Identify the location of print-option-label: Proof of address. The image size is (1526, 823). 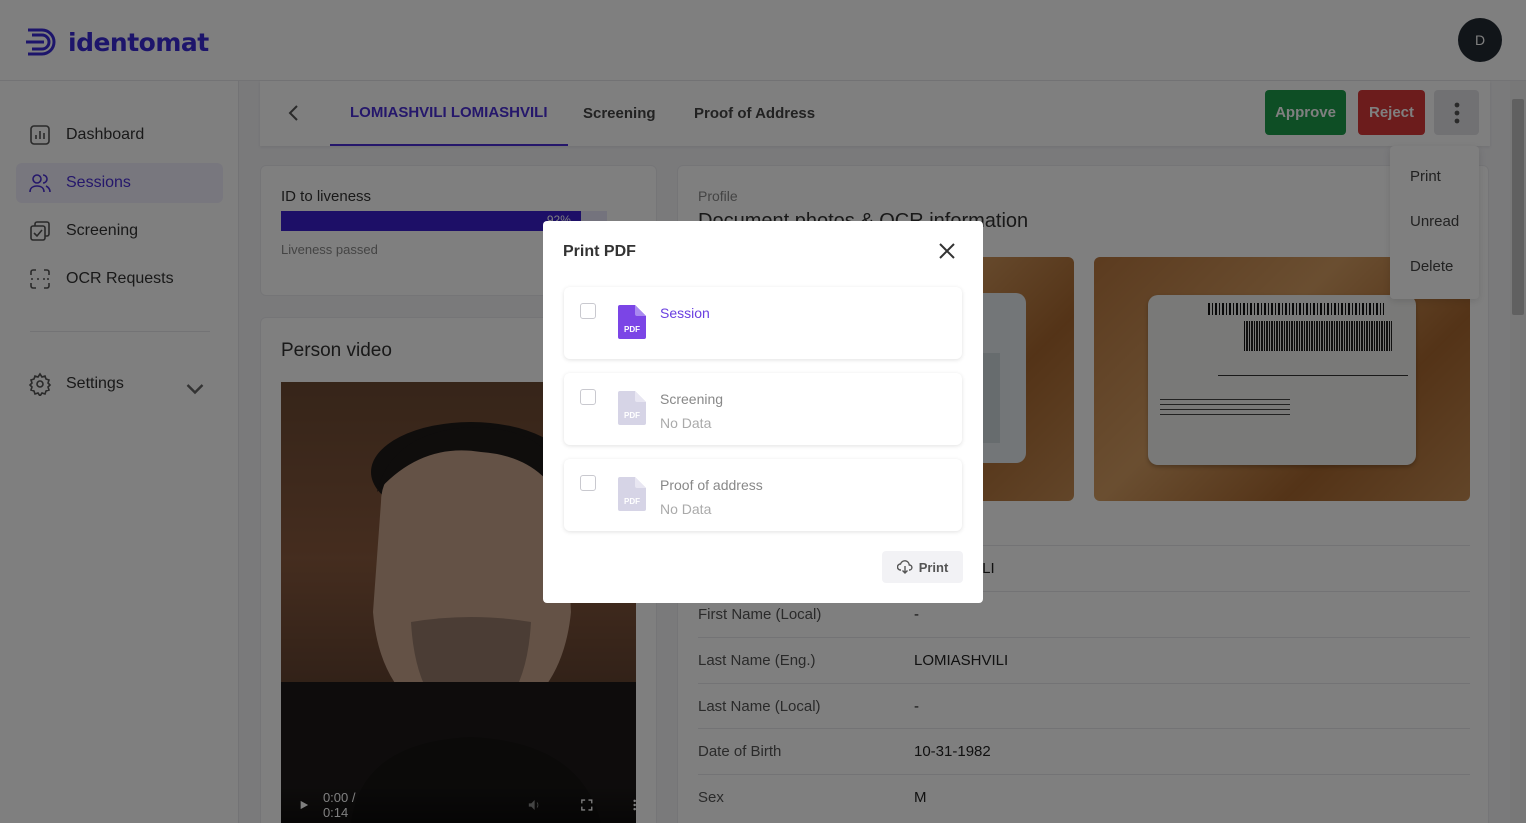
(711, 485).